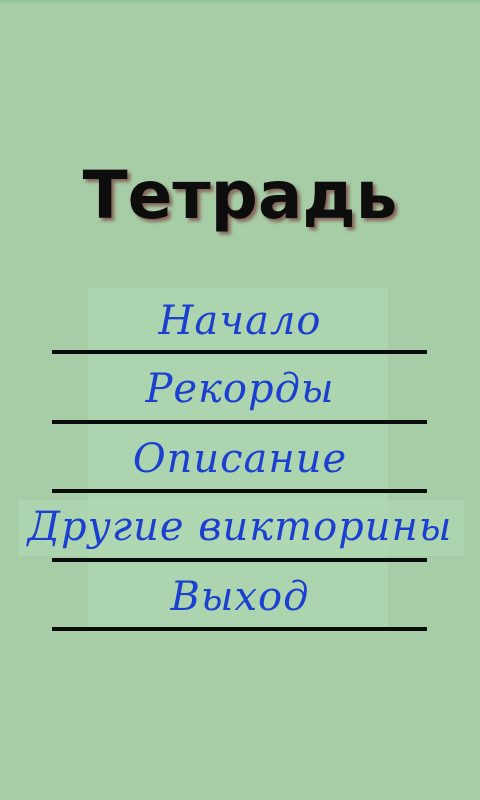  I want to click on menu-item-description: Описание, so click(240, 464).